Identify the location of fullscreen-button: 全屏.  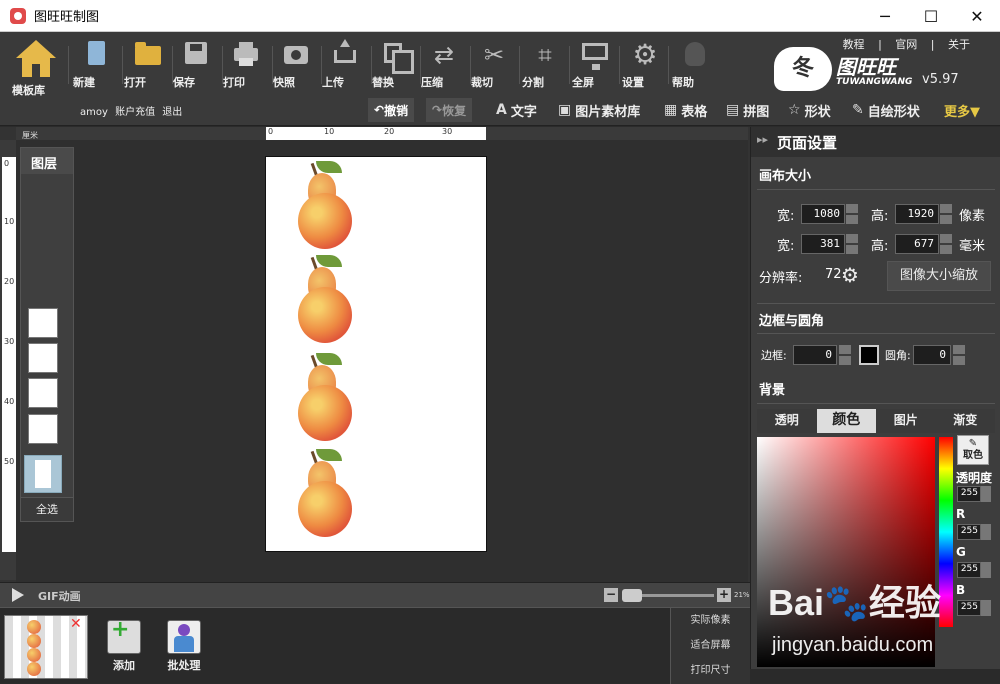
(595, 67).